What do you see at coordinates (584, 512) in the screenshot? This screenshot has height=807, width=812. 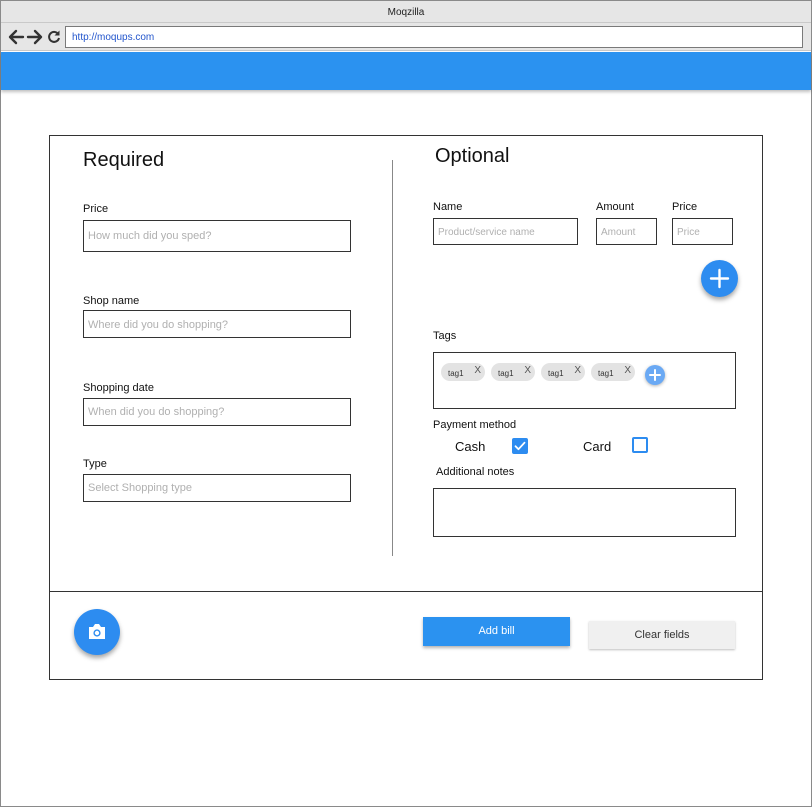 I see `additional-notes-input` at bounding box center [584, 512].